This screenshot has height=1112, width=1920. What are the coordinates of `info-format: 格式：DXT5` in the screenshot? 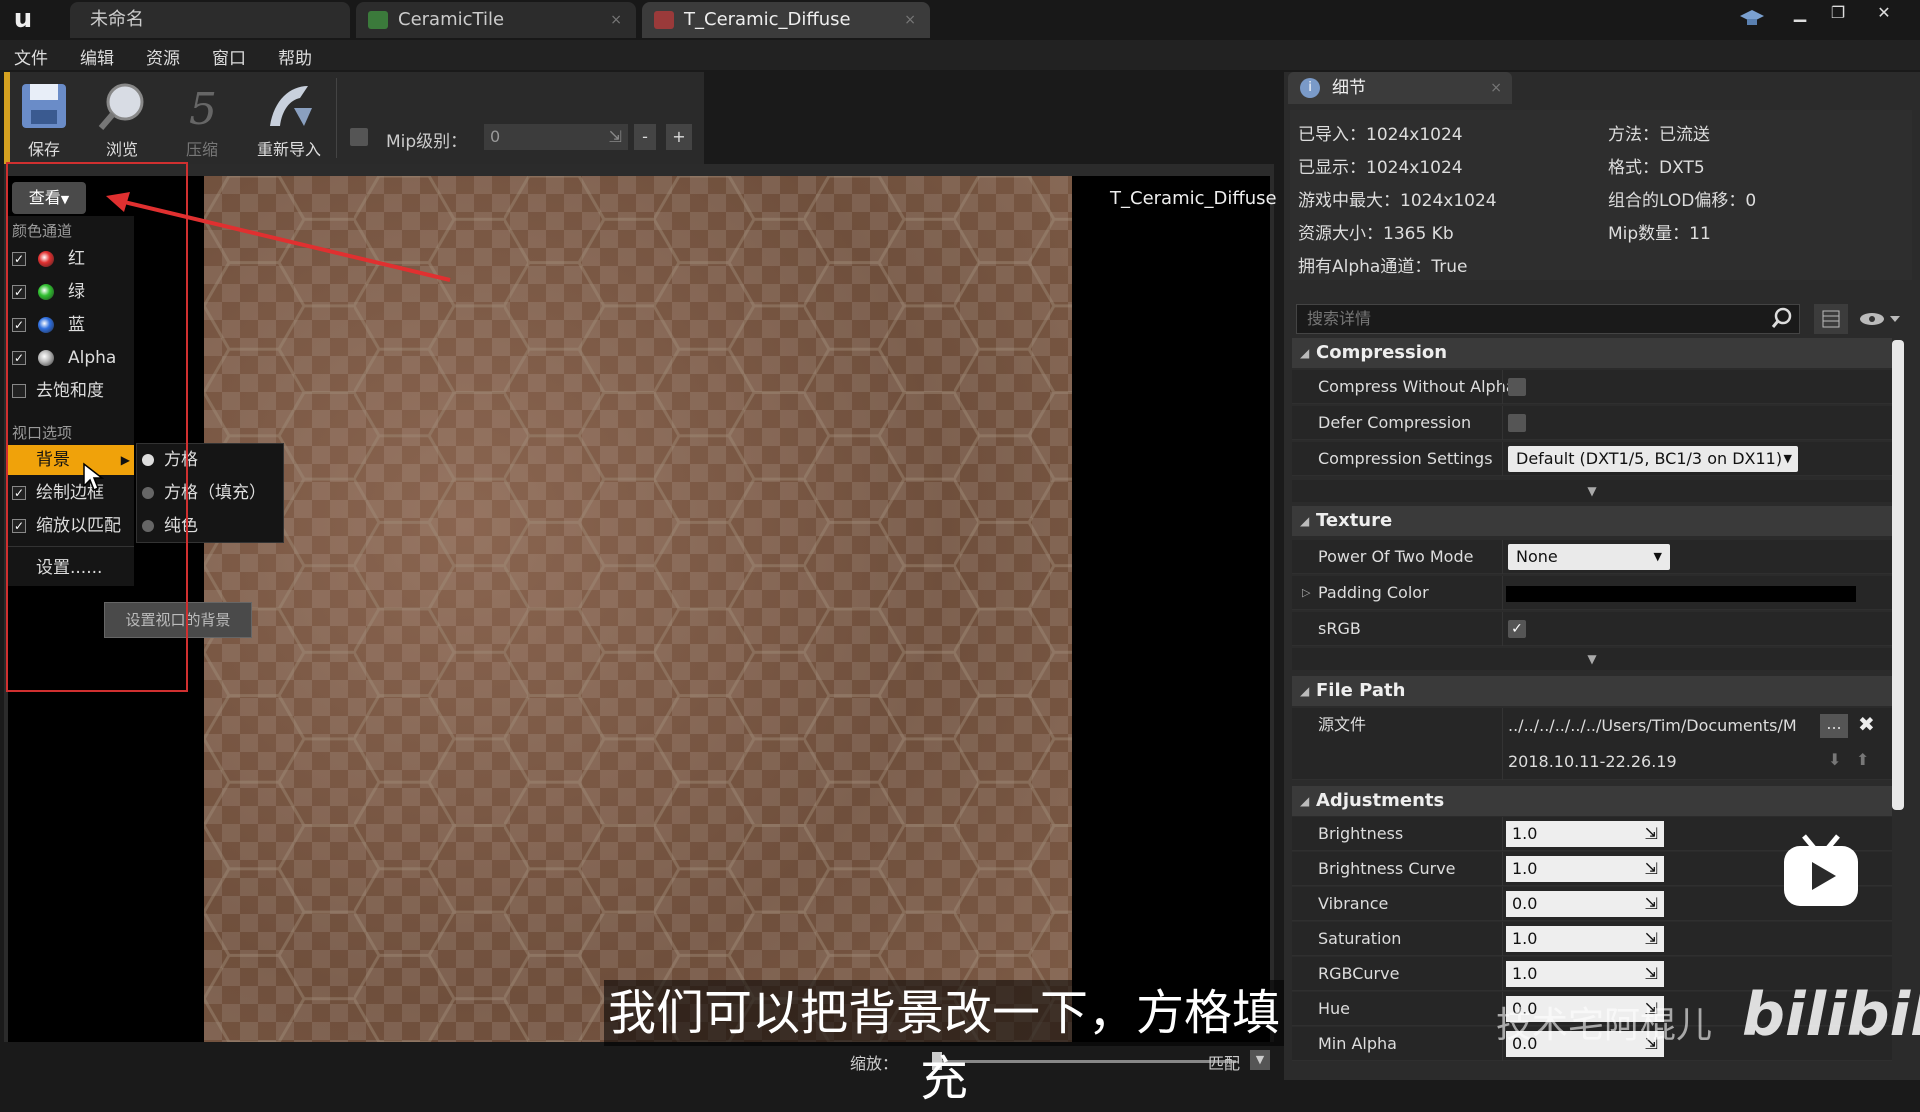 It's located at (1656, 168).